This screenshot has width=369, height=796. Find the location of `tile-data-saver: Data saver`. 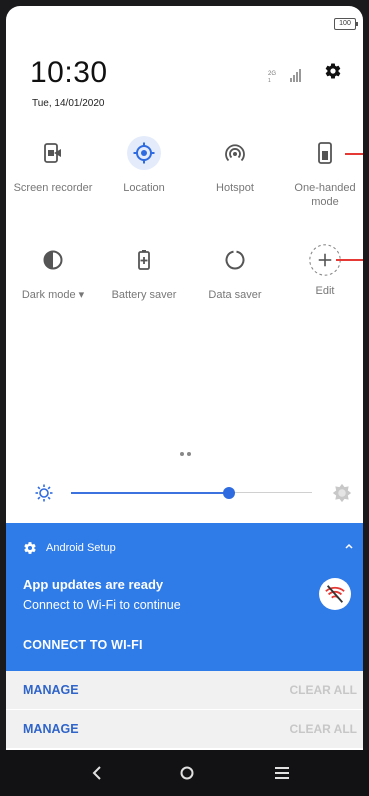

tile-data-saver: Data saver is located at coordinates (235, 272).